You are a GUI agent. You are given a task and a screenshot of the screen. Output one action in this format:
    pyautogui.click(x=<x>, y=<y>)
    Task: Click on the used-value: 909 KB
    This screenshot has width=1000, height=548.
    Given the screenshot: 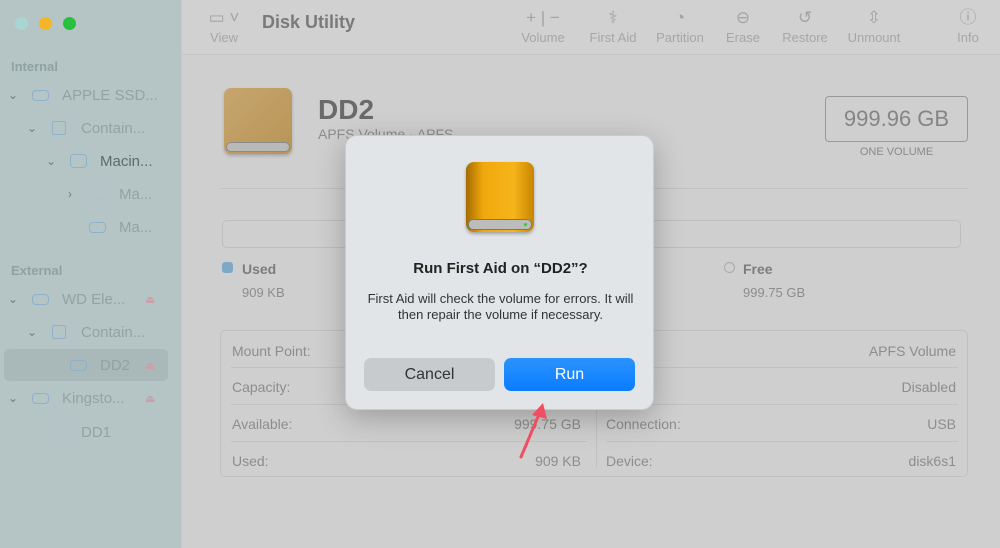 What is the action you would take?
    pyautogui.click(x=263, y=292)
    